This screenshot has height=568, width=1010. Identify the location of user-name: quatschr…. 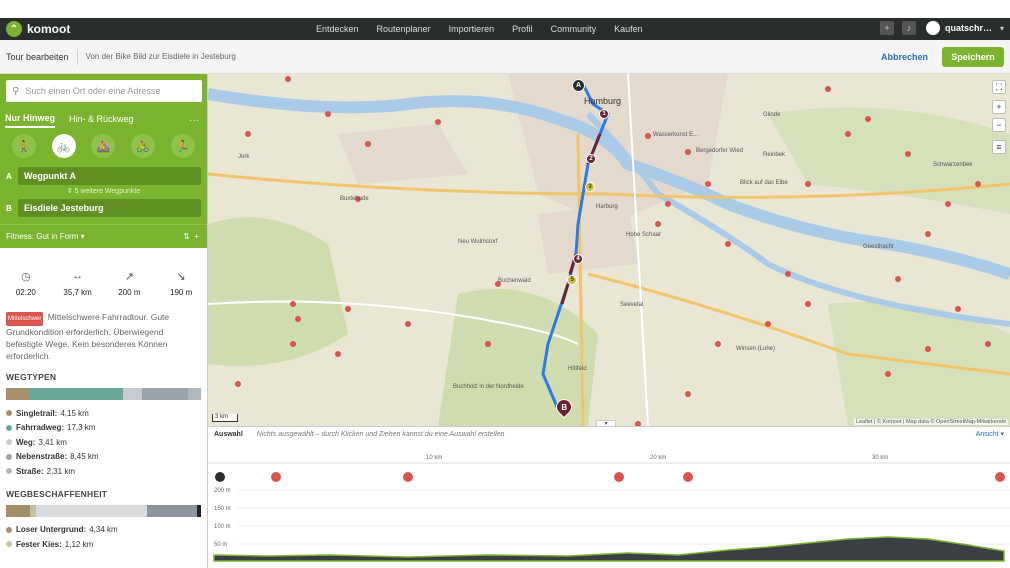
(968, 28).